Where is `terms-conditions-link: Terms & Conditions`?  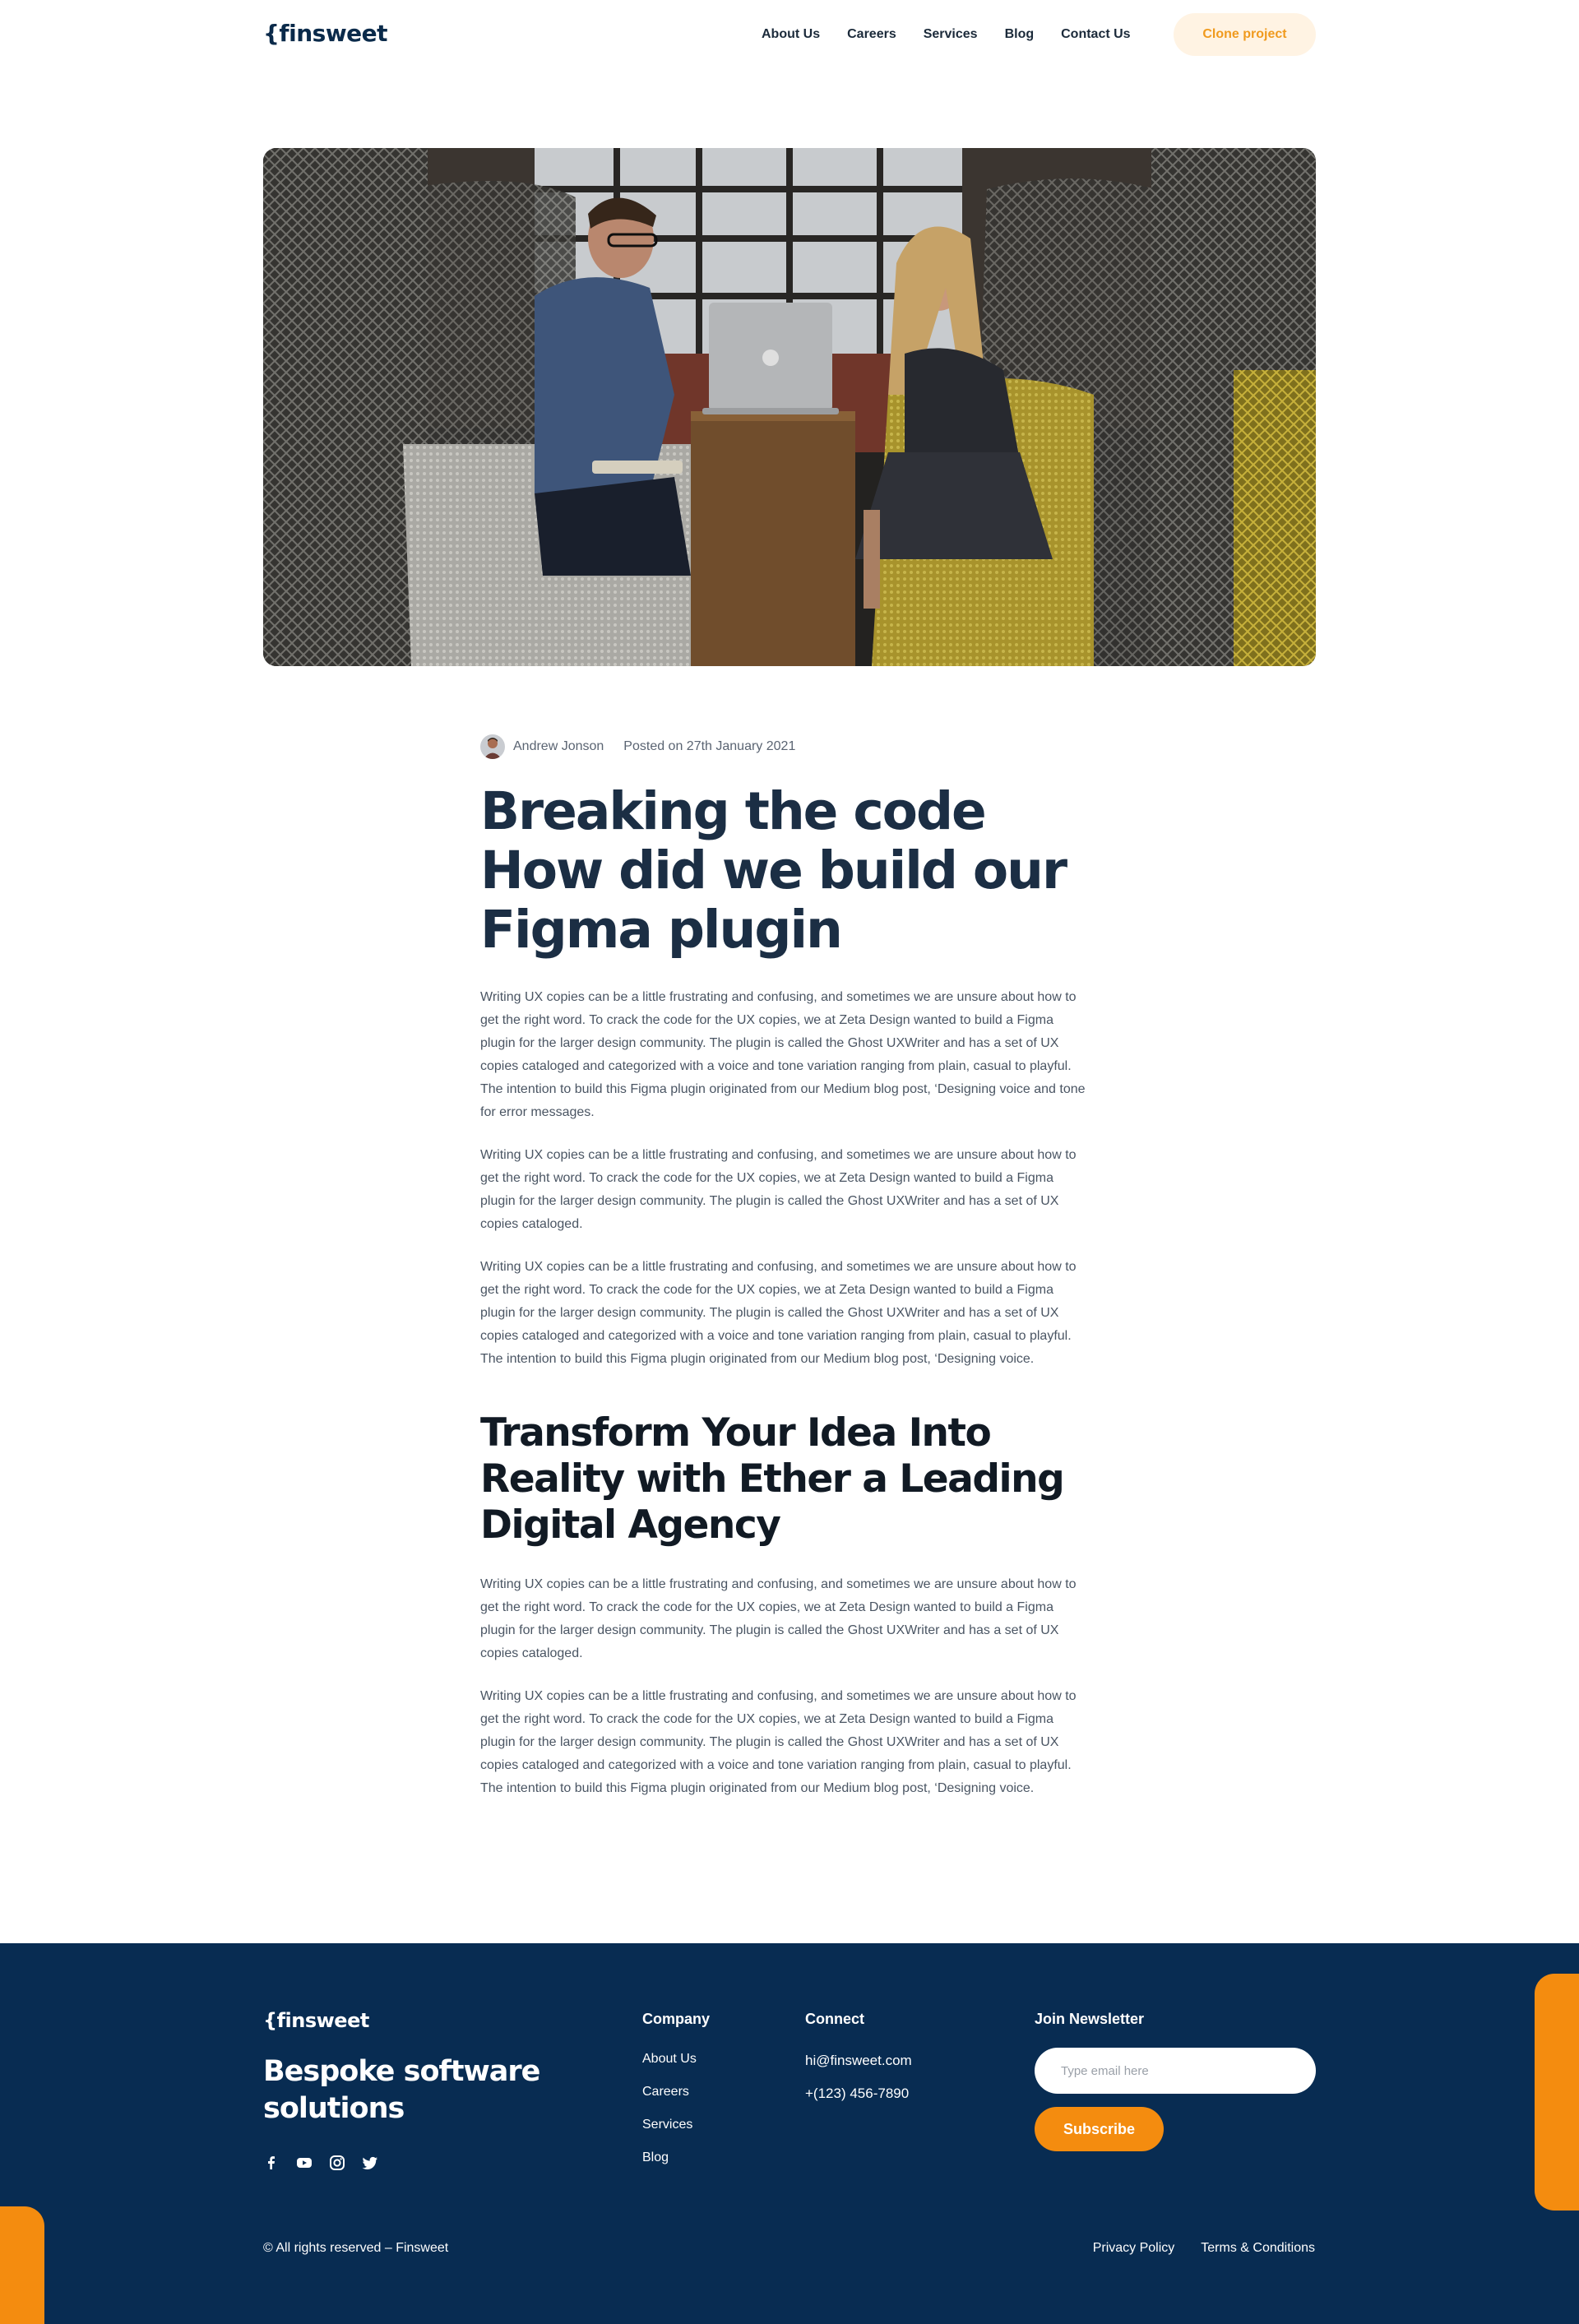 terms-conditions-link: Terms & Conditions is located at coordinates (1258, 2248).